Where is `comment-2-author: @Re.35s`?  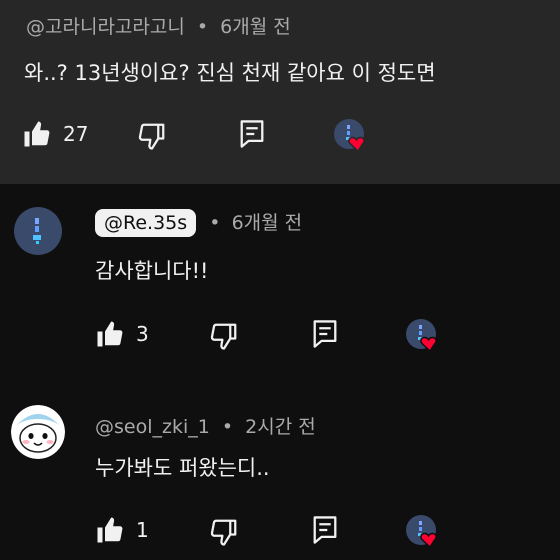 comment-2-author: @Re.35s is located at coordinates (146, 223).